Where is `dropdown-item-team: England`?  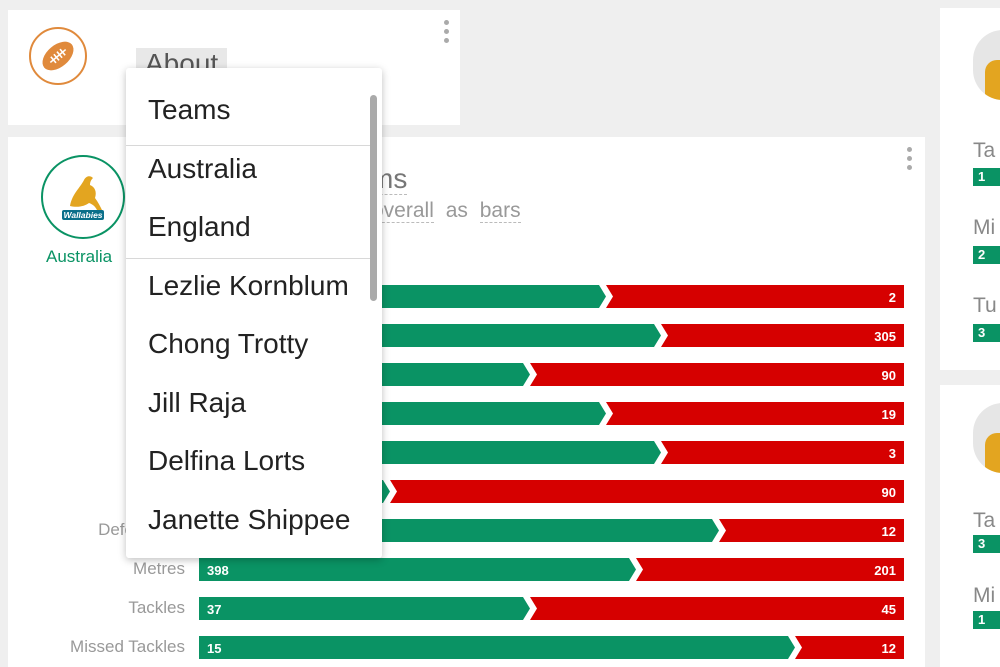 dropdown-item-team: England is located at coordinates (199, 227).